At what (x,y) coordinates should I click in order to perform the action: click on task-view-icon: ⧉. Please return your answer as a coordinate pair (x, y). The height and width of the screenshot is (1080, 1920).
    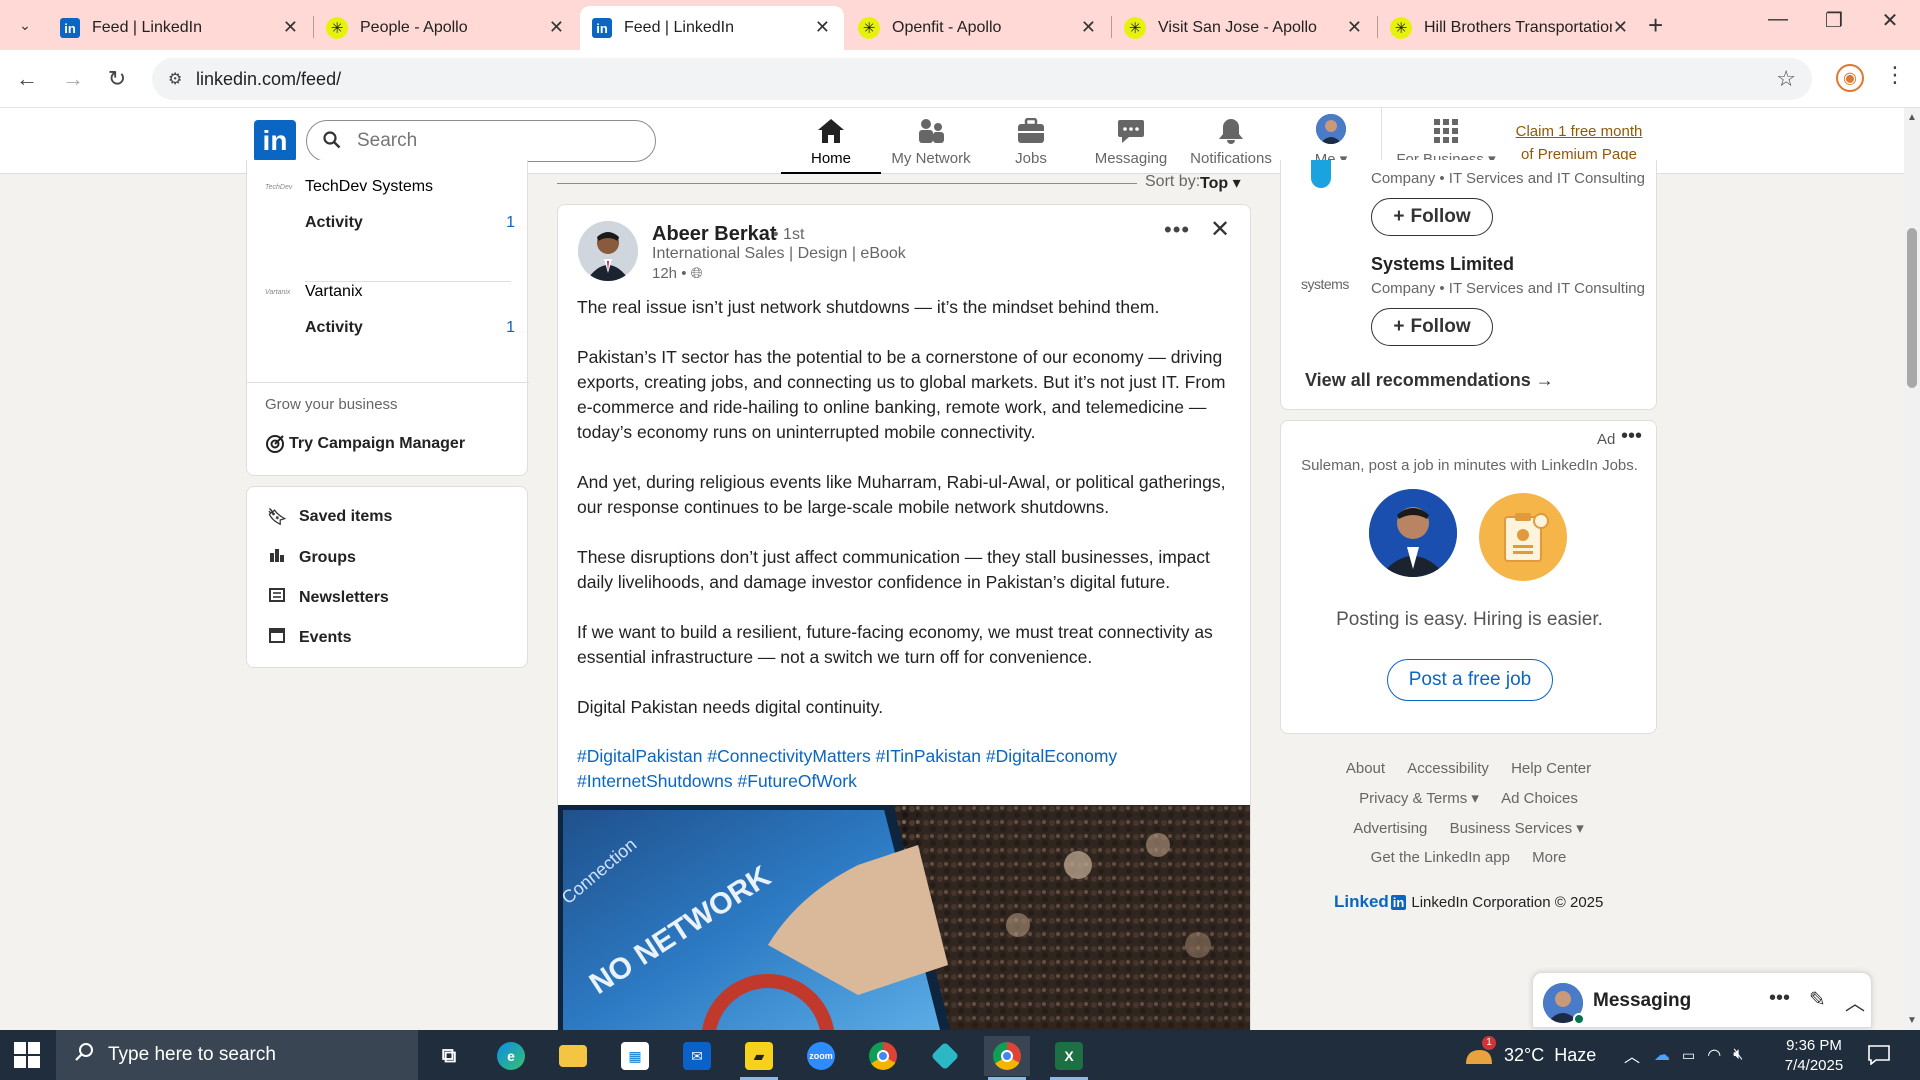
    Looking at the image, I should click on (449, 1056).